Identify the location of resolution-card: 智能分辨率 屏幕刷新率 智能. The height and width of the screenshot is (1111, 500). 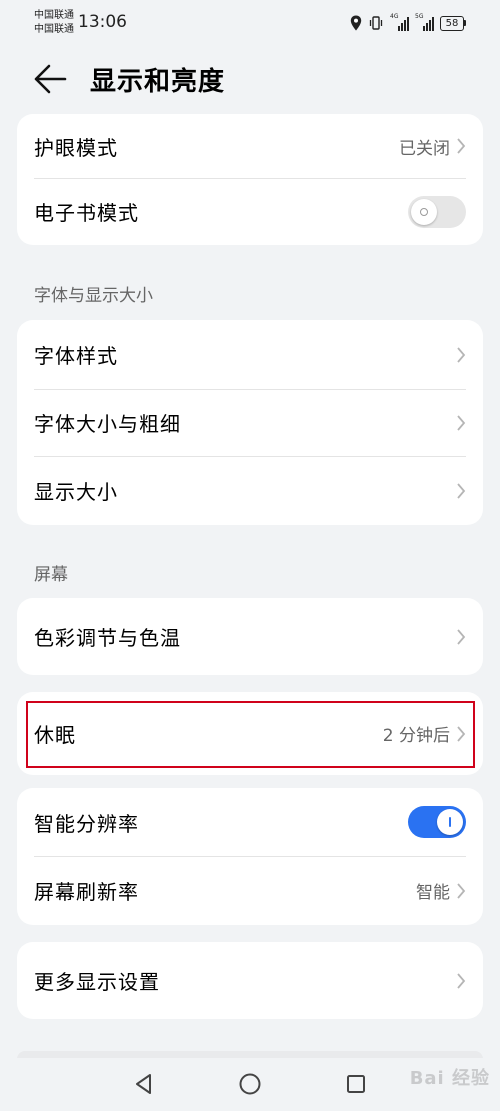
(250, 856).